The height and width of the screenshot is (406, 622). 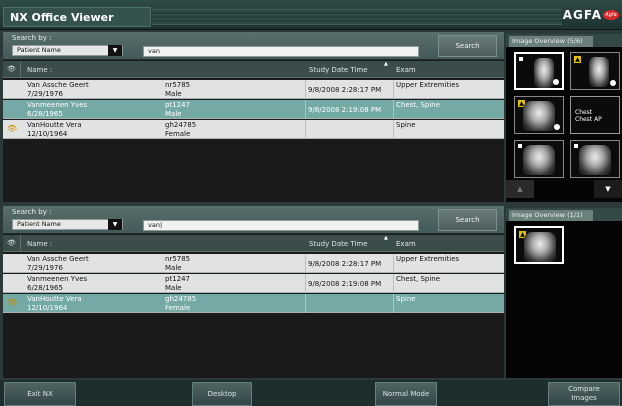 I want to click on search-input: van|, so click(x=281, y=225).